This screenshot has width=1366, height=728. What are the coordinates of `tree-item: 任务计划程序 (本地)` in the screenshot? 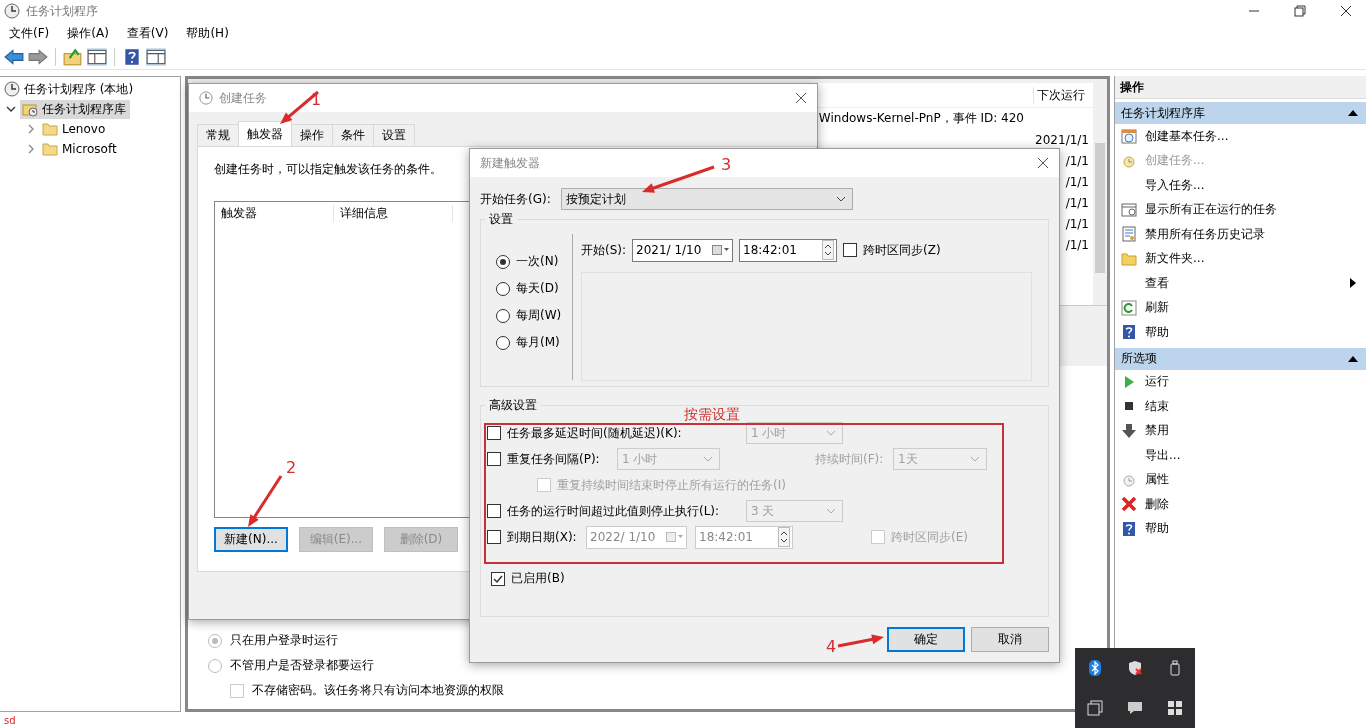 It's located at (90, 89).